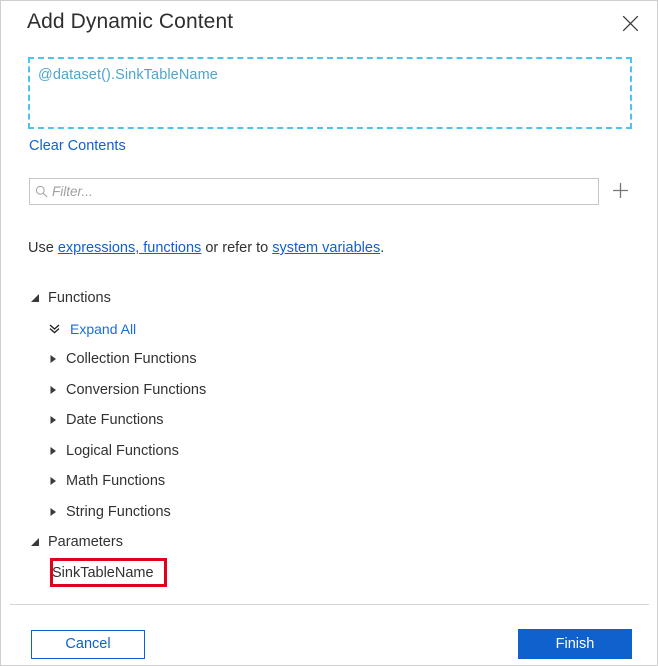 The image size is (658, 666). I want to click on add-button, so click(620, 192).